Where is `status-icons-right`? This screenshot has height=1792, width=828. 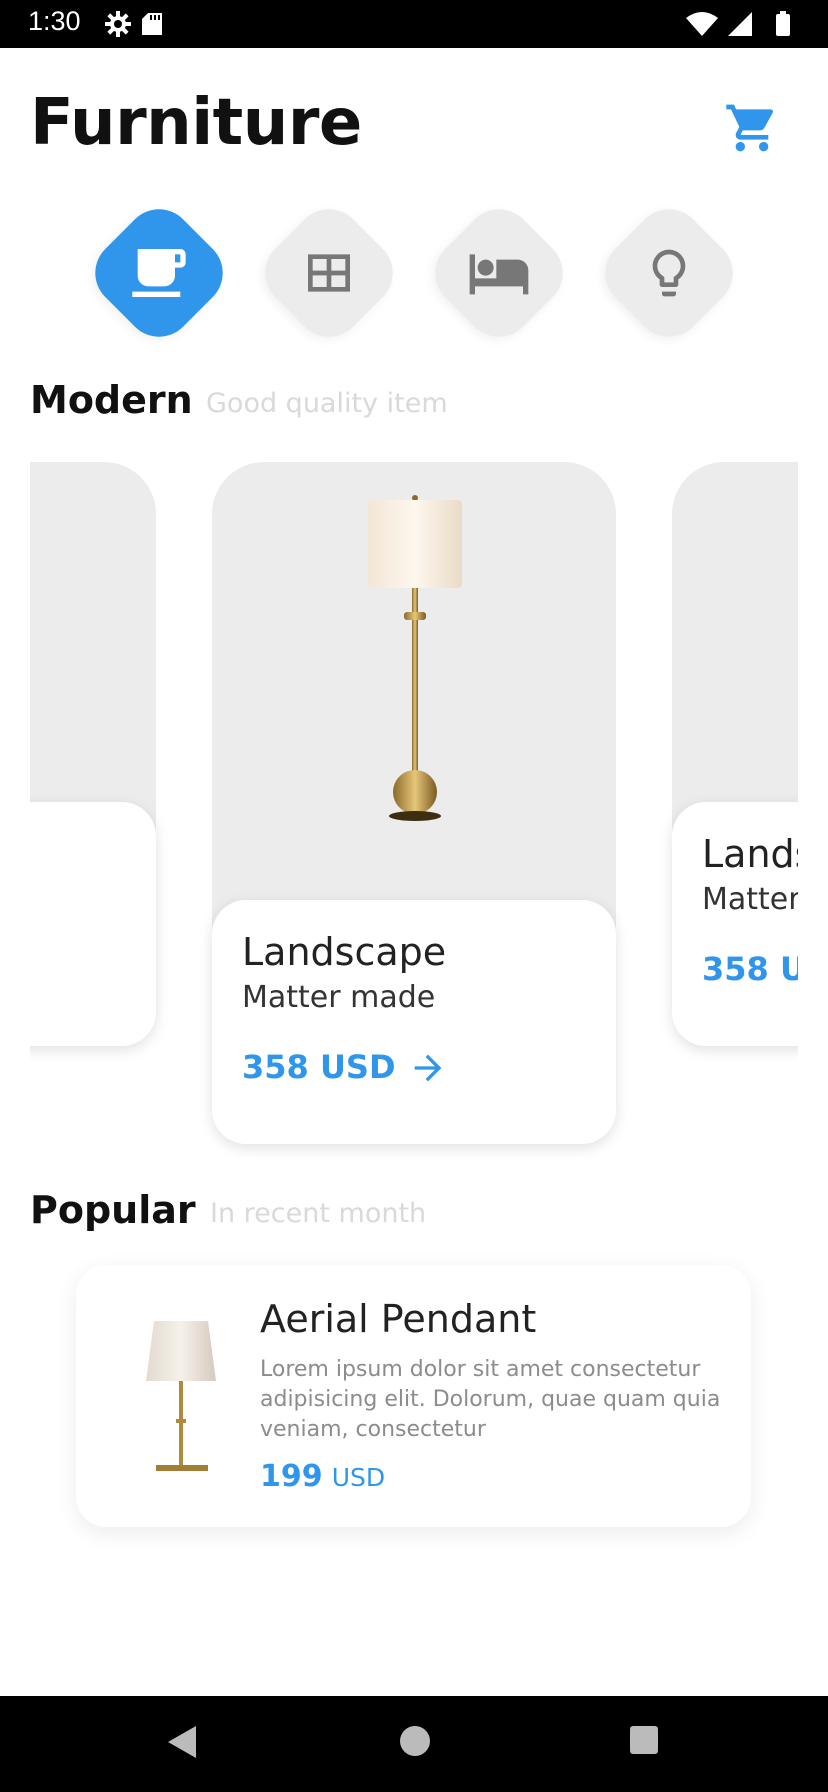 status-icons-right is located at coordinates (744, 24).